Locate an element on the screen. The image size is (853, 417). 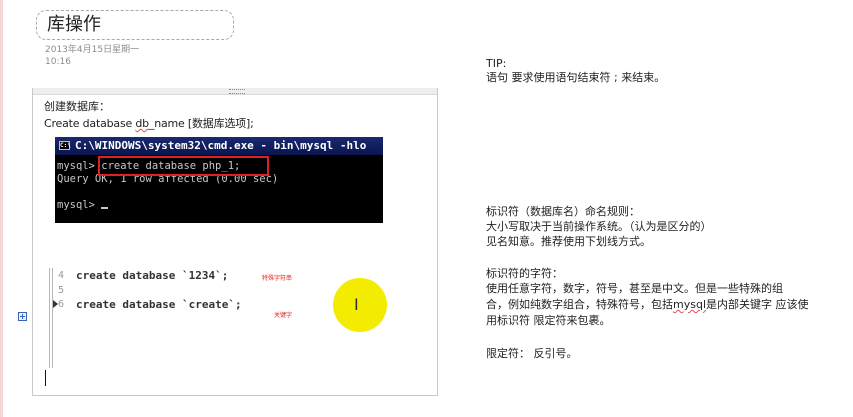
cmd-icon: C:\ is located at coordinates (65, 145).